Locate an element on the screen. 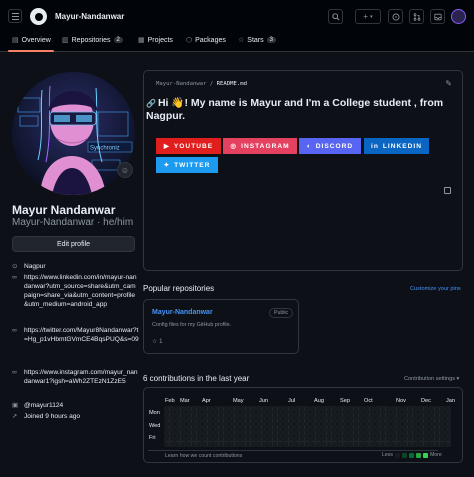 The width and height of the screenshot is (474, 477). graph-scrollbar is located at coordinates (293, 450).